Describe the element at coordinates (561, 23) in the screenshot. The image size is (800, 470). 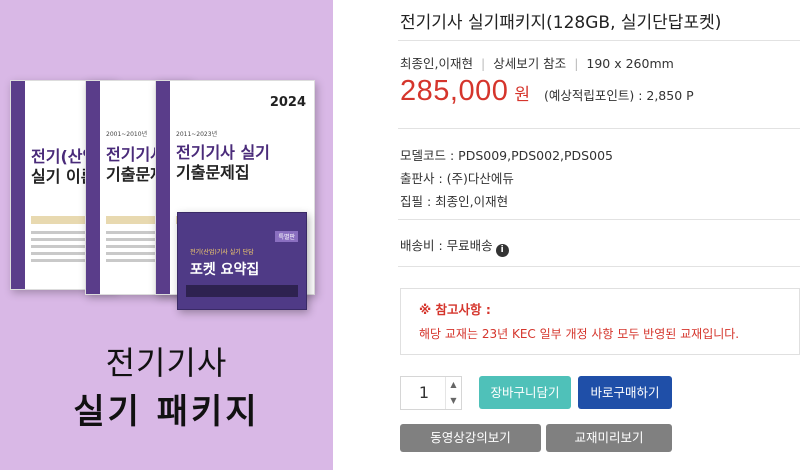
I see `product-title: 전기기사 실기패키지(128GB, 실기단답포켓)` at that location.